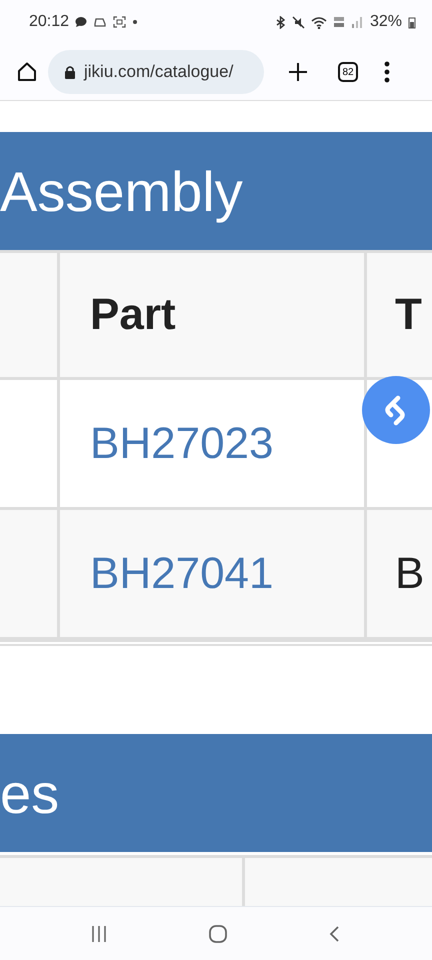 The image size is (432, 960). I want to click on wifi-icon, so click(318, 22).